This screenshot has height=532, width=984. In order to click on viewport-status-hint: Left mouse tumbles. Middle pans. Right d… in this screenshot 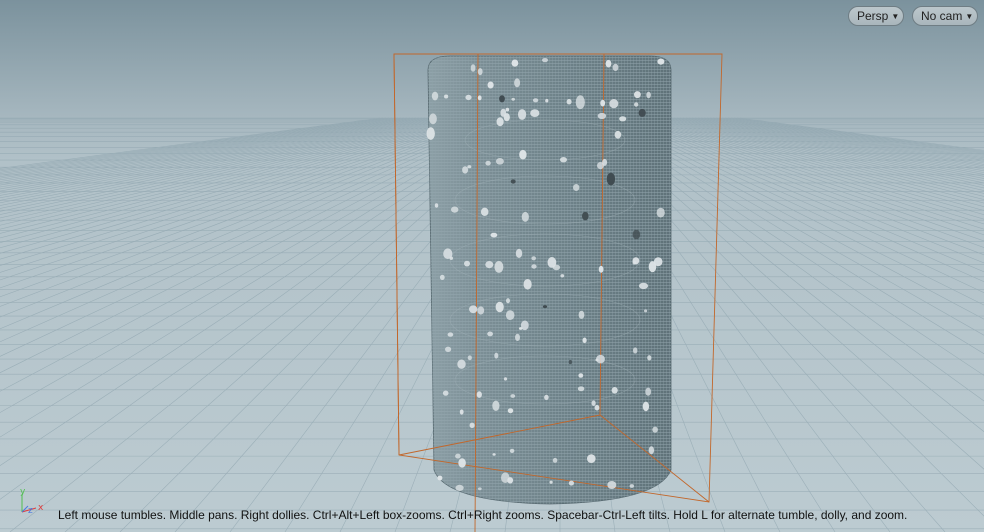, I will do `click(483, 515)`.